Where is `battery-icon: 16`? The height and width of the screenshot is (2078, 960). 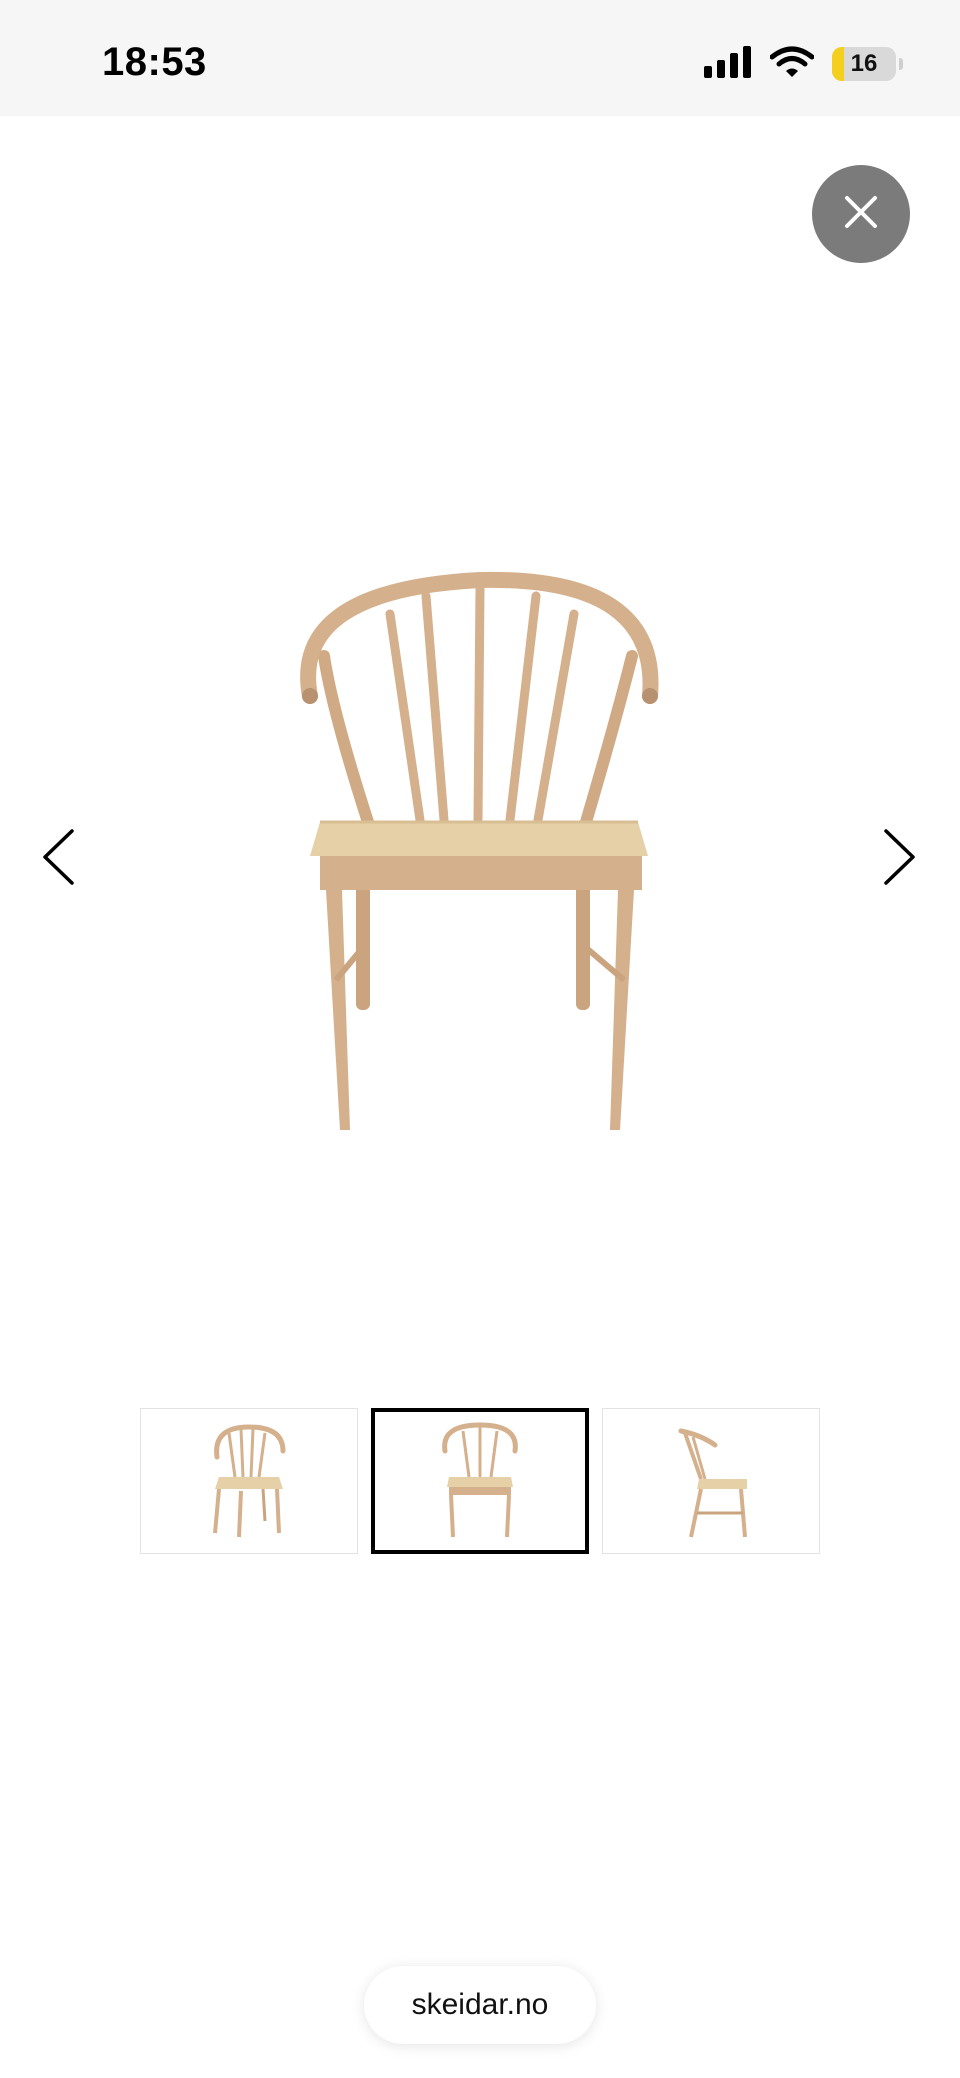
battery-icon: 16 is located at coordinates (867, 64).